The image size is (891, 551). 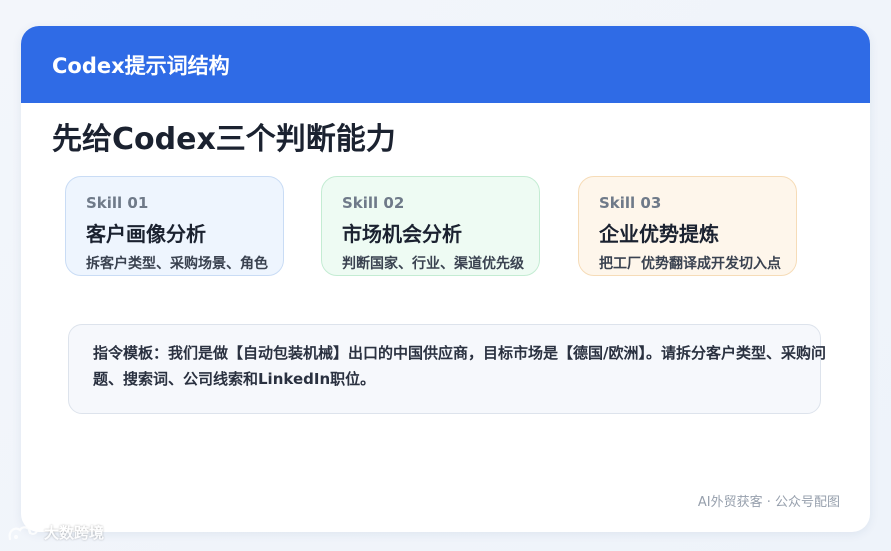 I want to click on page-title: 先给Codex三个判断能力, so click(x=224, y=139).